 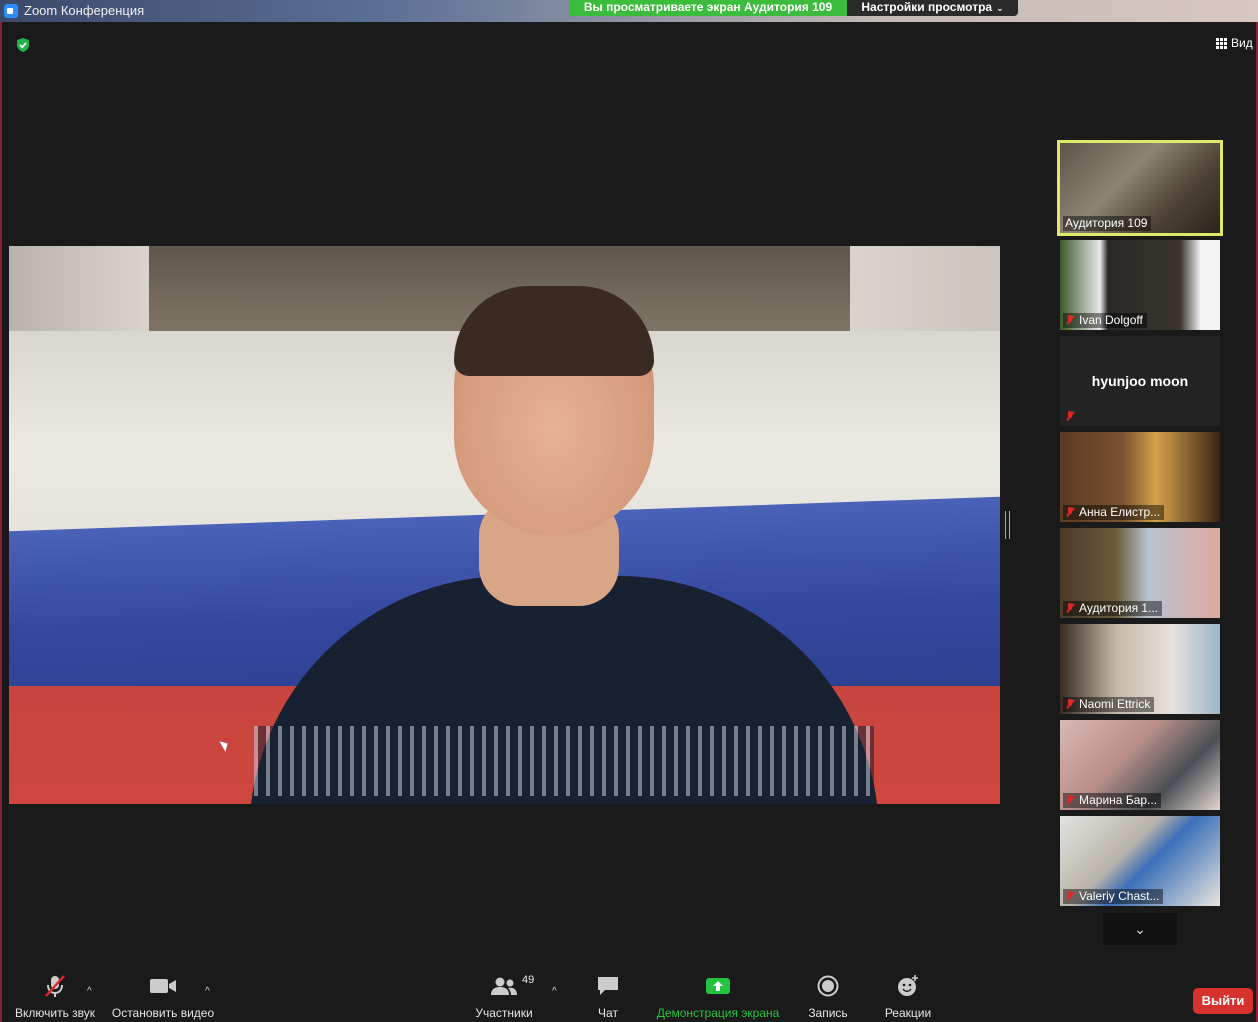 I want to click on view-options-label: Настройки просмотра, so click(x=927, y=7).